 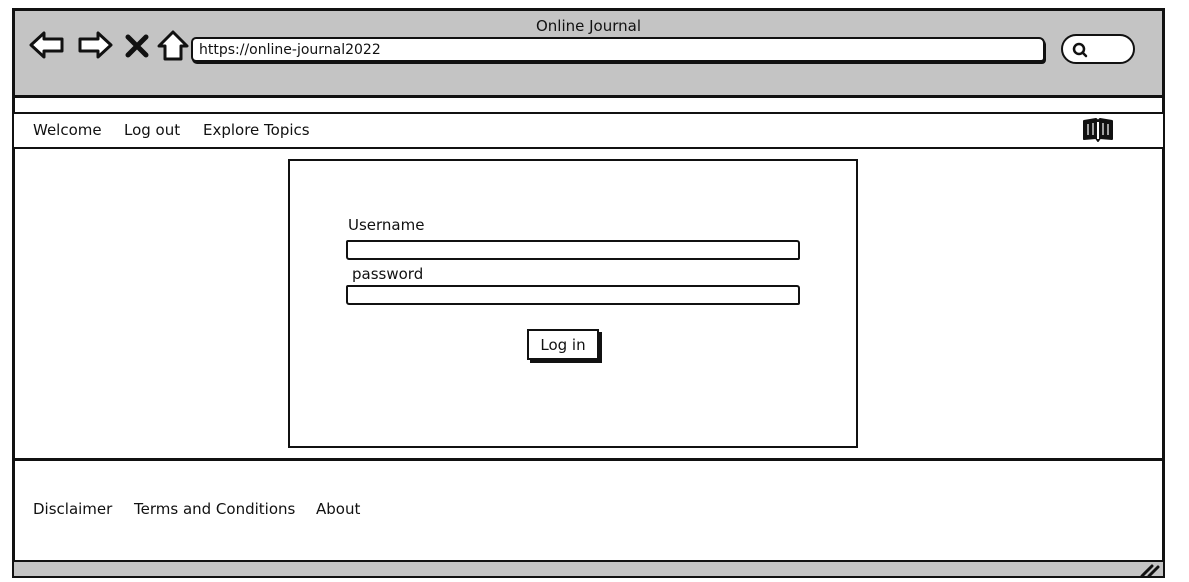 I want to click on arrow-left-icon, so click(x=46, y=45).